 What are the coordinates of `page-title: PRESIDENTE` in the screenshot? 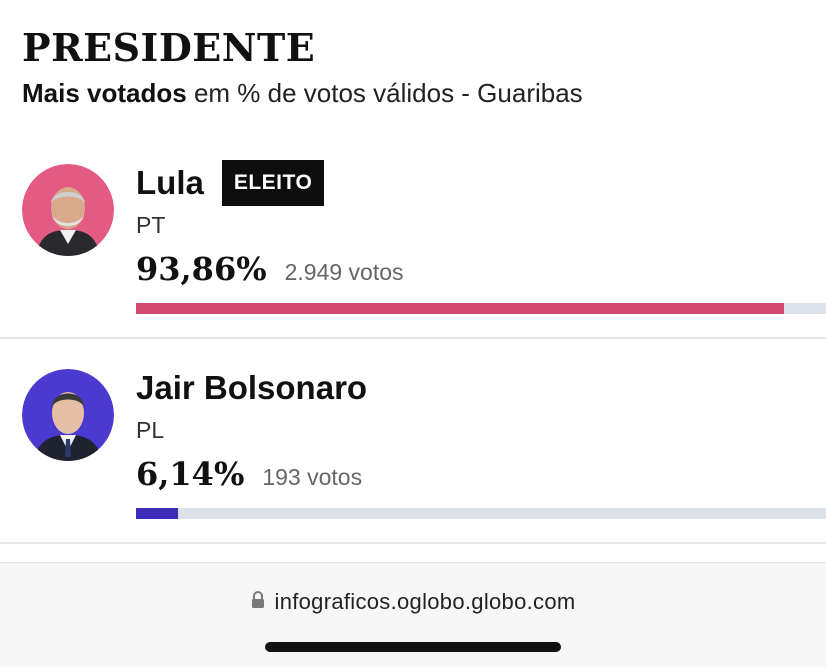 It's located at (169, 47).